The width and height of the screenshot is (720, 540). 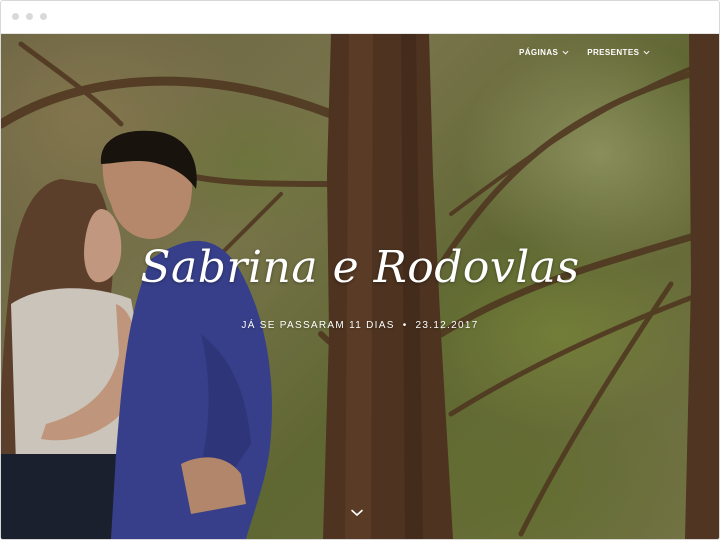 What do you see at coordinates (360, 17) in the screenshot?
I see `window-titlebar` at bounding box center [360, 17].